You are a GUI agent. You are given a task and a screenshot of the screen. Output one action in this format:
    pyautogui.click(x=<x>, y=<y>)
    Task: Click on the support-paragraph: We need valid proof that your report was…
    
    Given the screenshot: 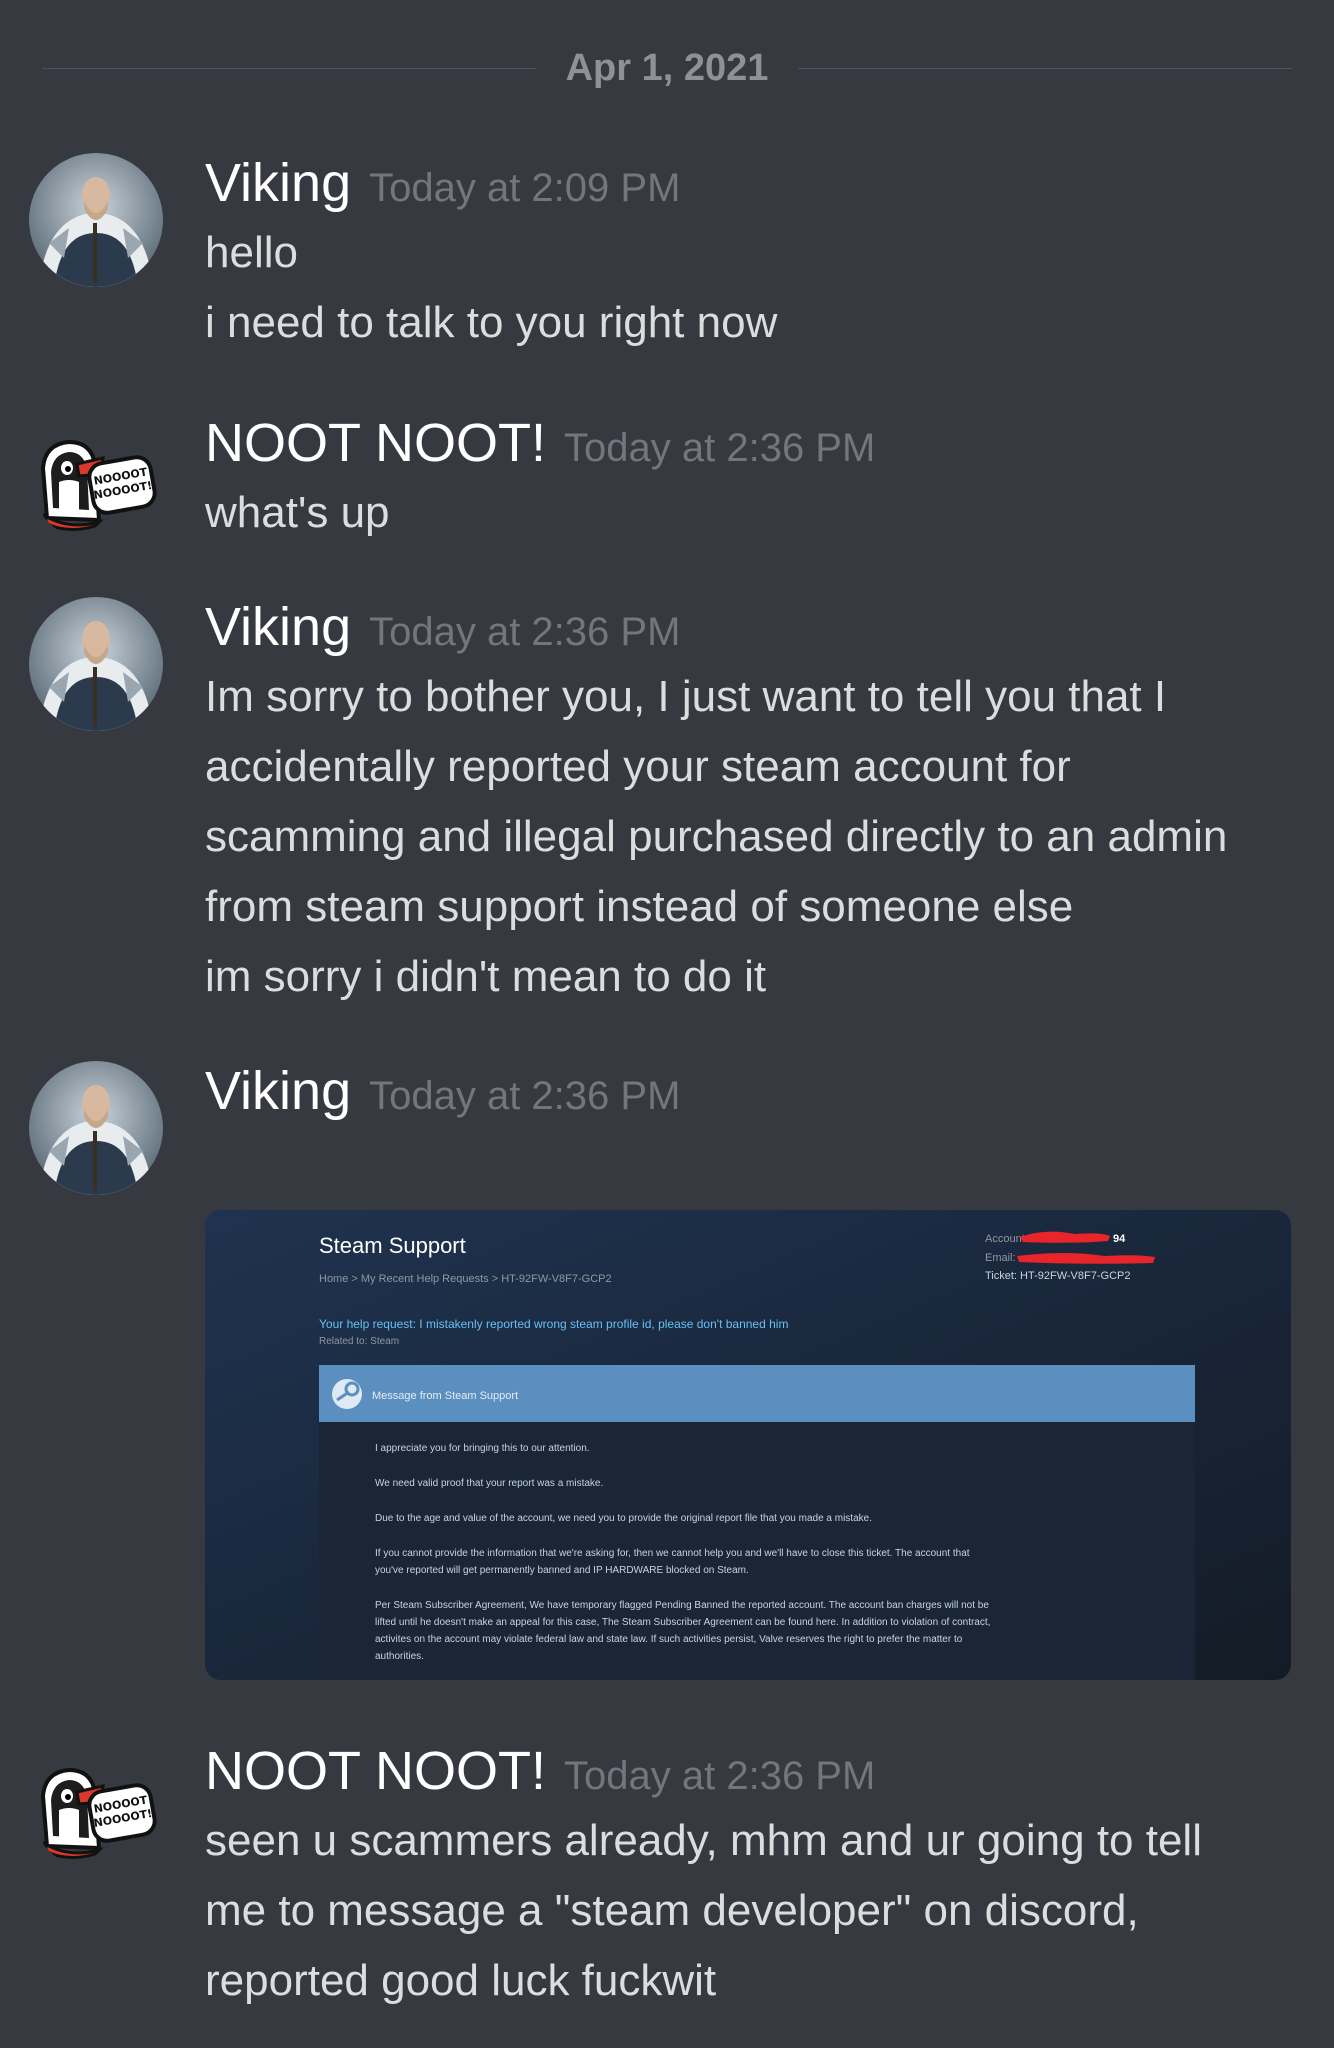 What is the action you would take?
    pyautogui.click(x=489, y=1483)
    